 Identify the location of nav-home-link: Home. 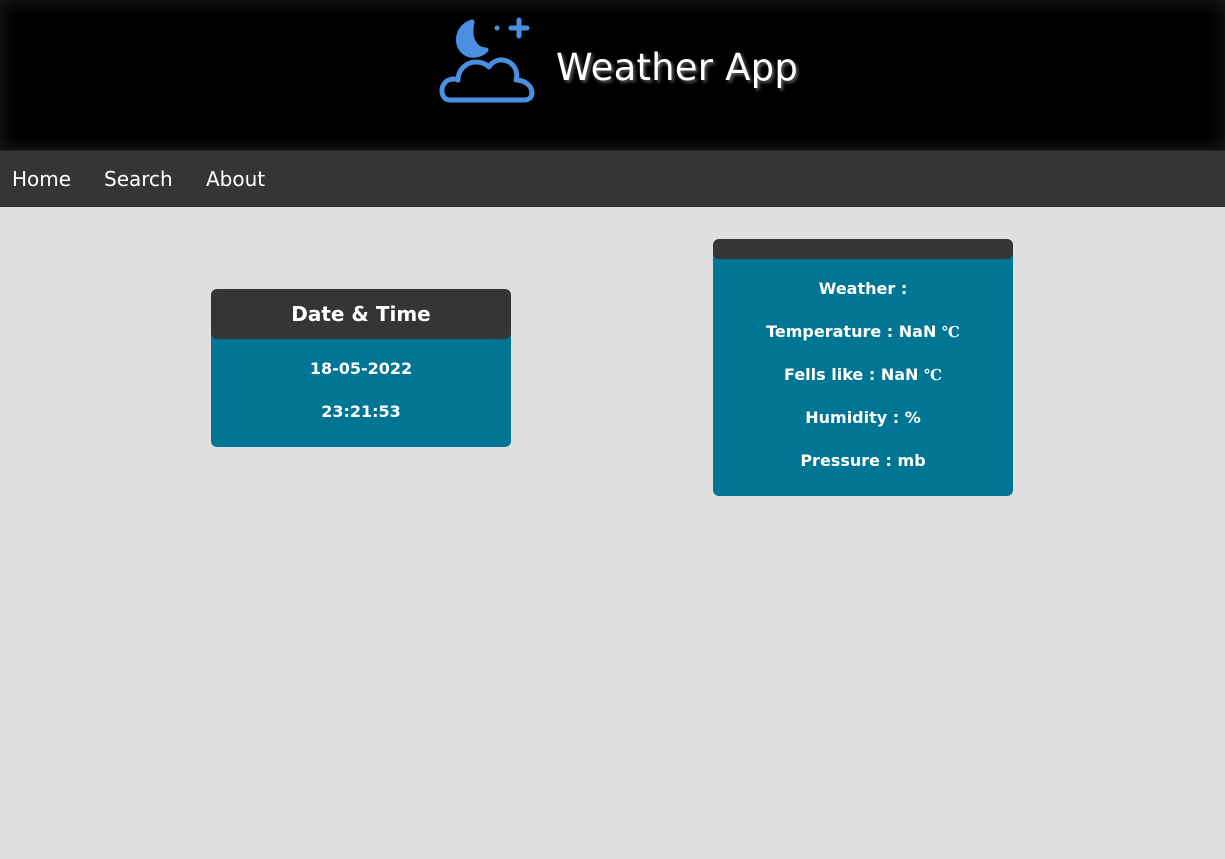
(41, 179).